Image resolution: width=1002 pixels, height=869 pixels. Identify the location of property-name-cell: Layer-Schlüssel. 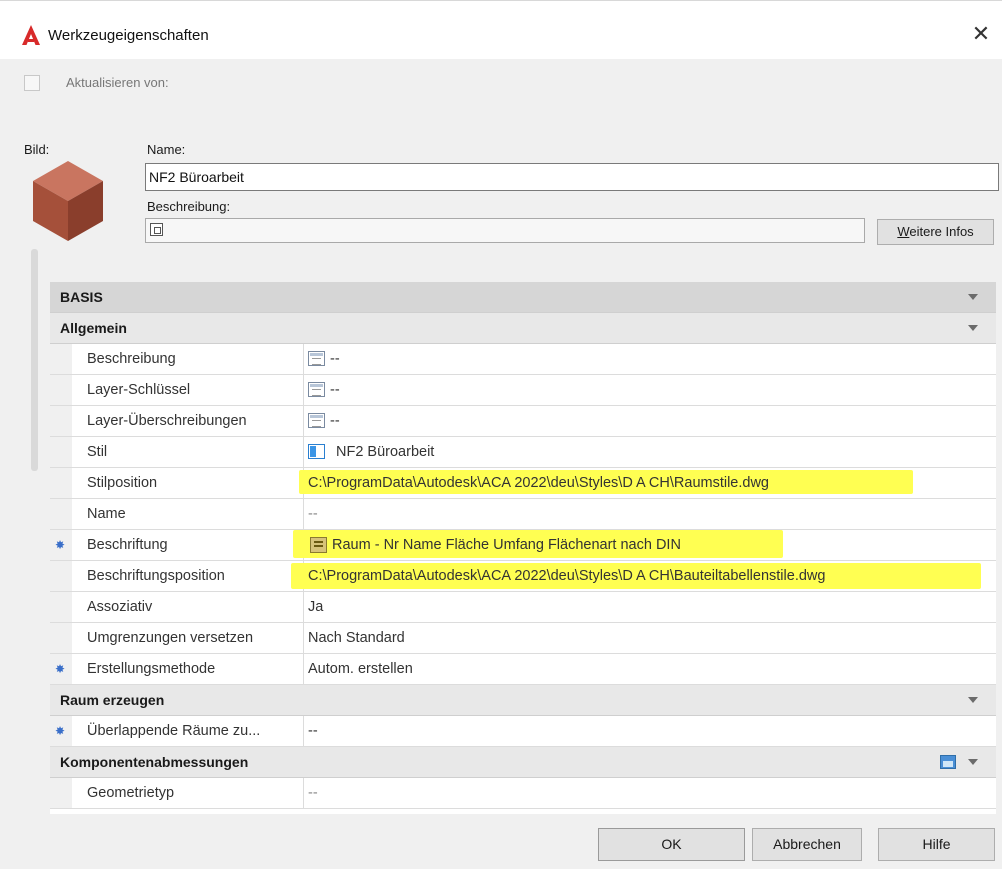
(188, 390).